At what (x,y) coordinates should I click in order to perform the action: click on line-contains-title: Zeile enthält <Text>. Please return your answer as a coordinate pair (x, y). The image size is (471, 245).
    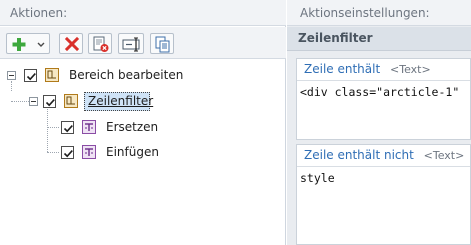
    Looking at the image, I should click on (383, 70).